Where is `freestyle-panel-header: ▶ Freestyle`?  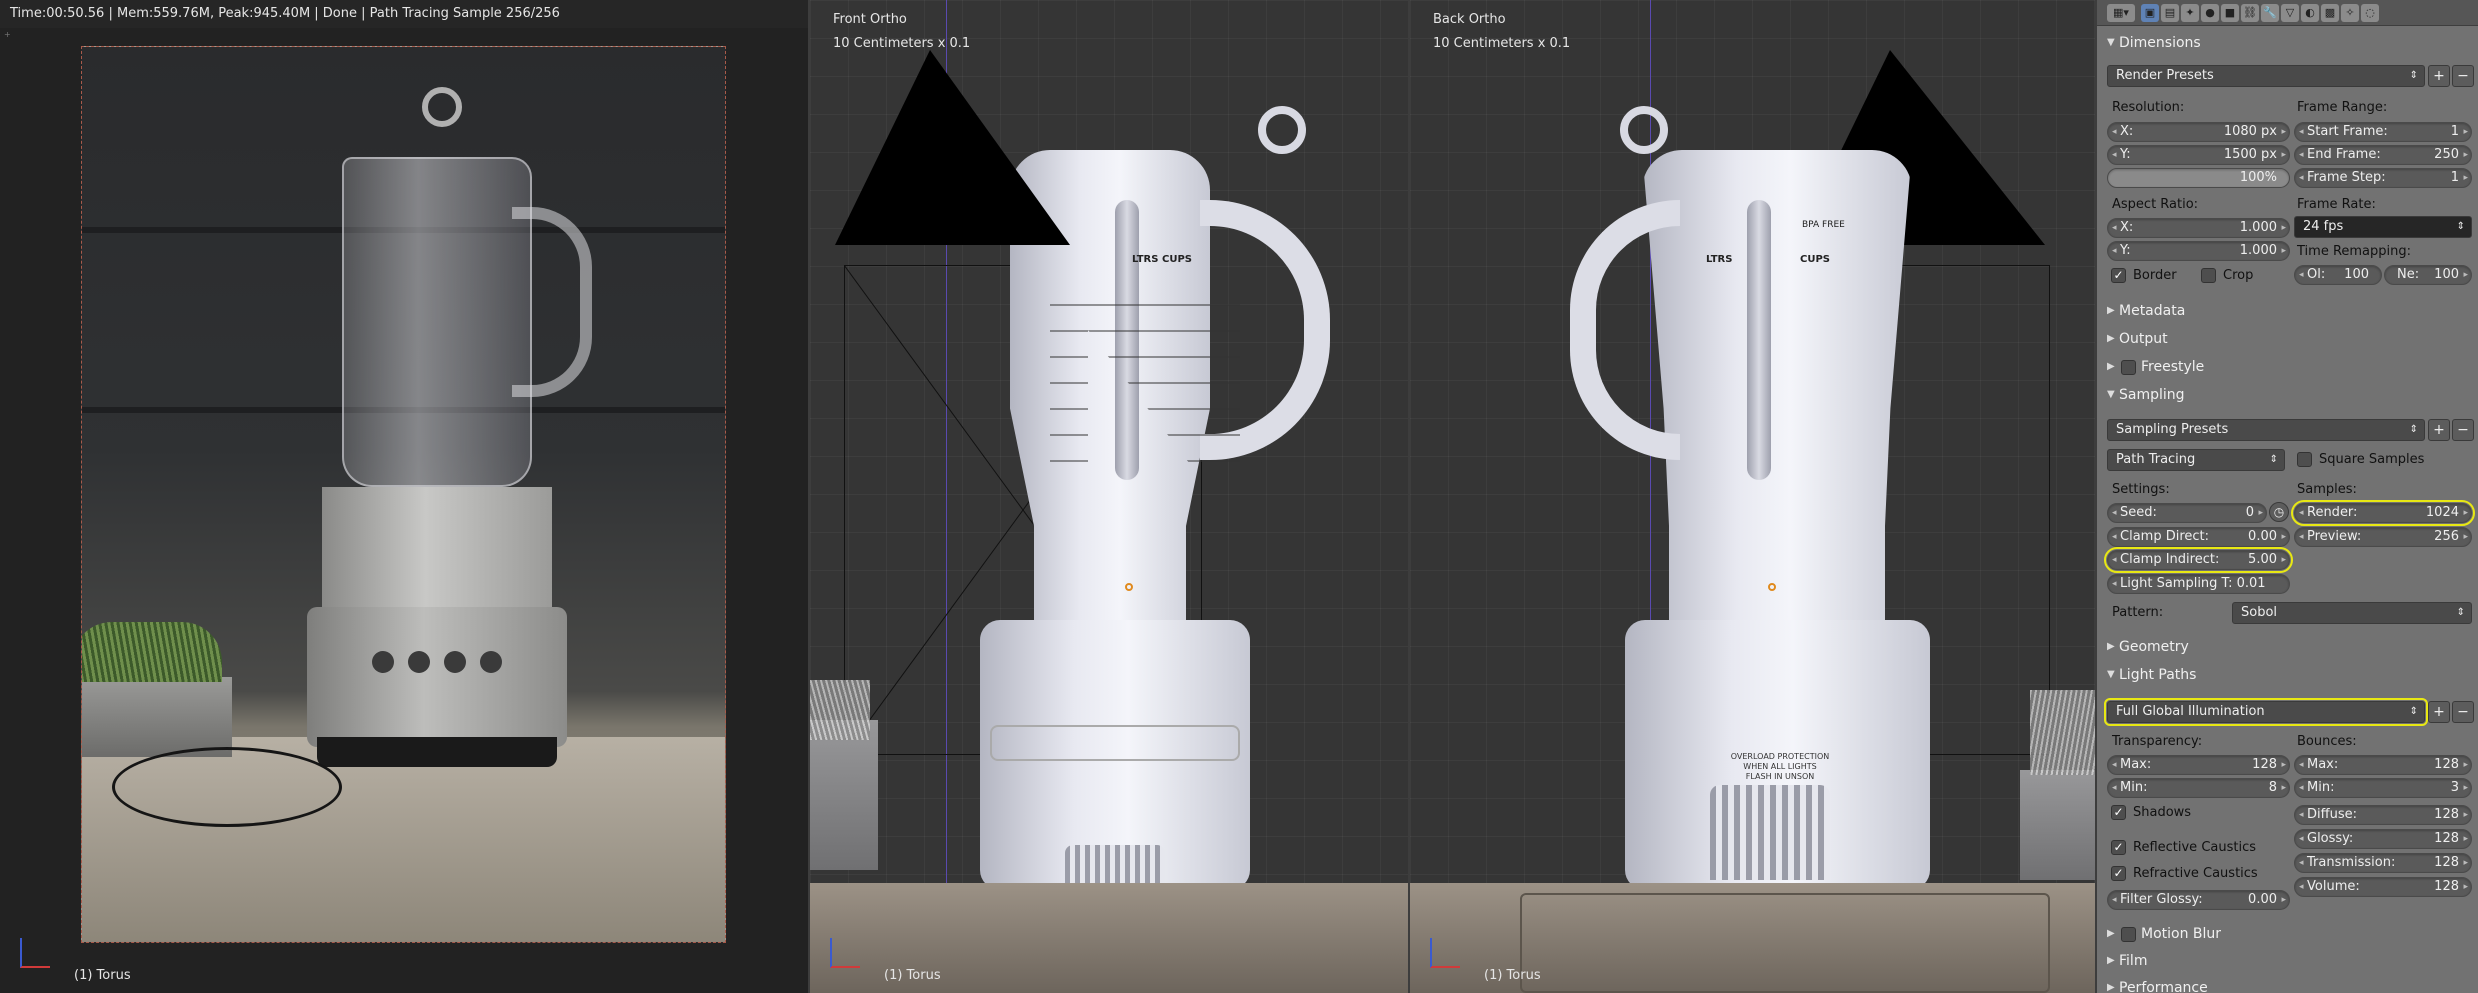 freestyle-panel-header: ▶ Freestyle is located at coordinates (2287, 367).